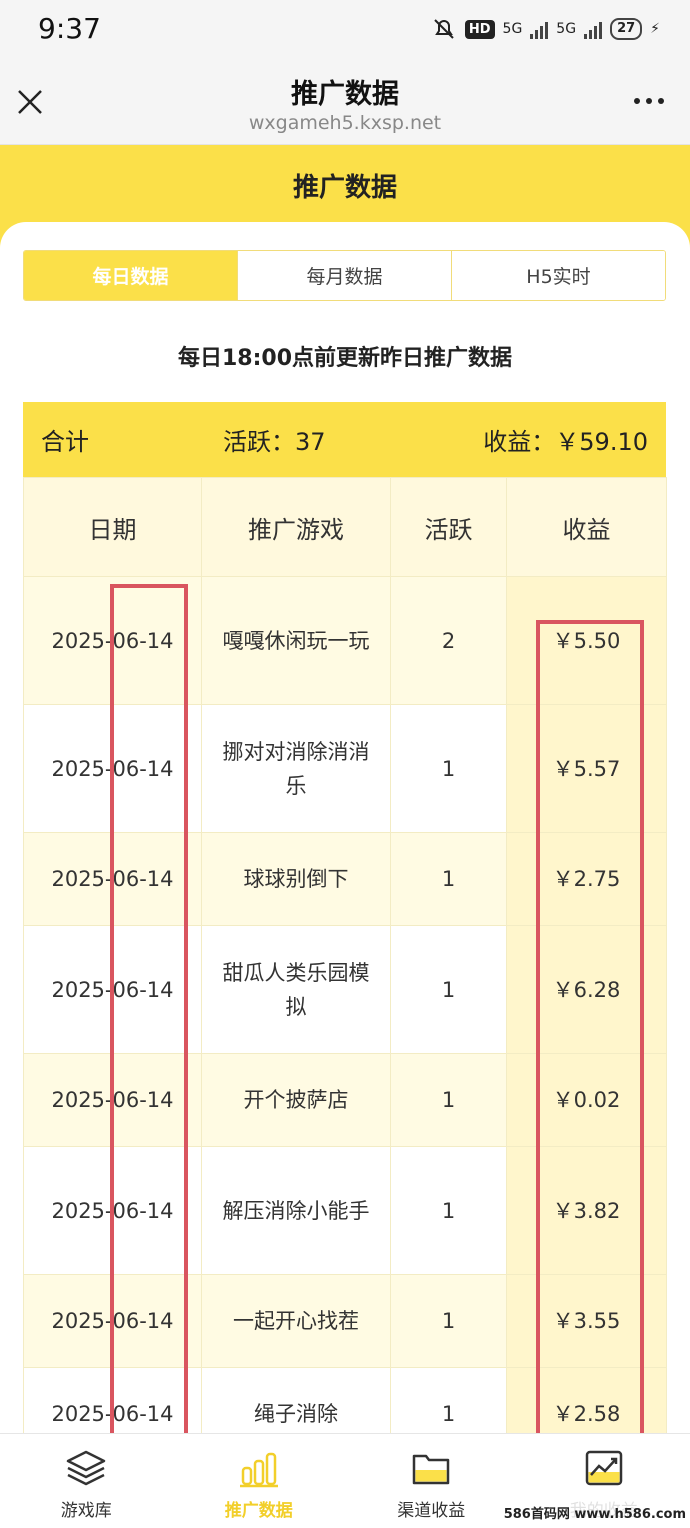  What do you see at coordinates (344, 439) in the screenshot?
I see `summary-row: 合计 活跃：37 收益：￥59.10` at bounding box center [344, 439].